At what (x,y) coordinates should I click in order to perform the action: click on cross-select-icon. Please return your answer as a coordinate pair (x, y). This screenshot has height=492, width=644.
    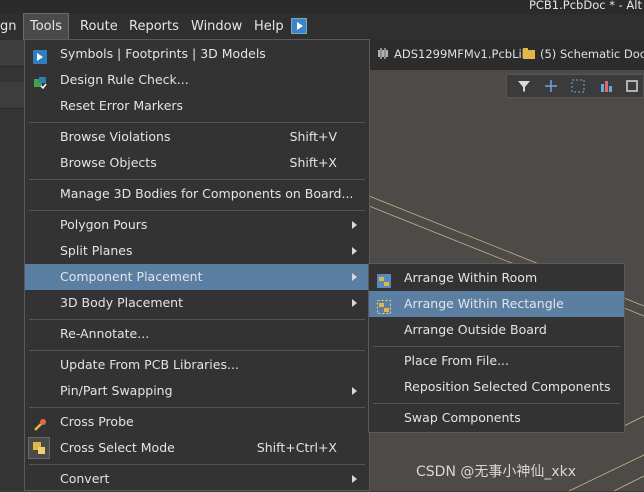
    Looking at the image, I should click on (39, 448).